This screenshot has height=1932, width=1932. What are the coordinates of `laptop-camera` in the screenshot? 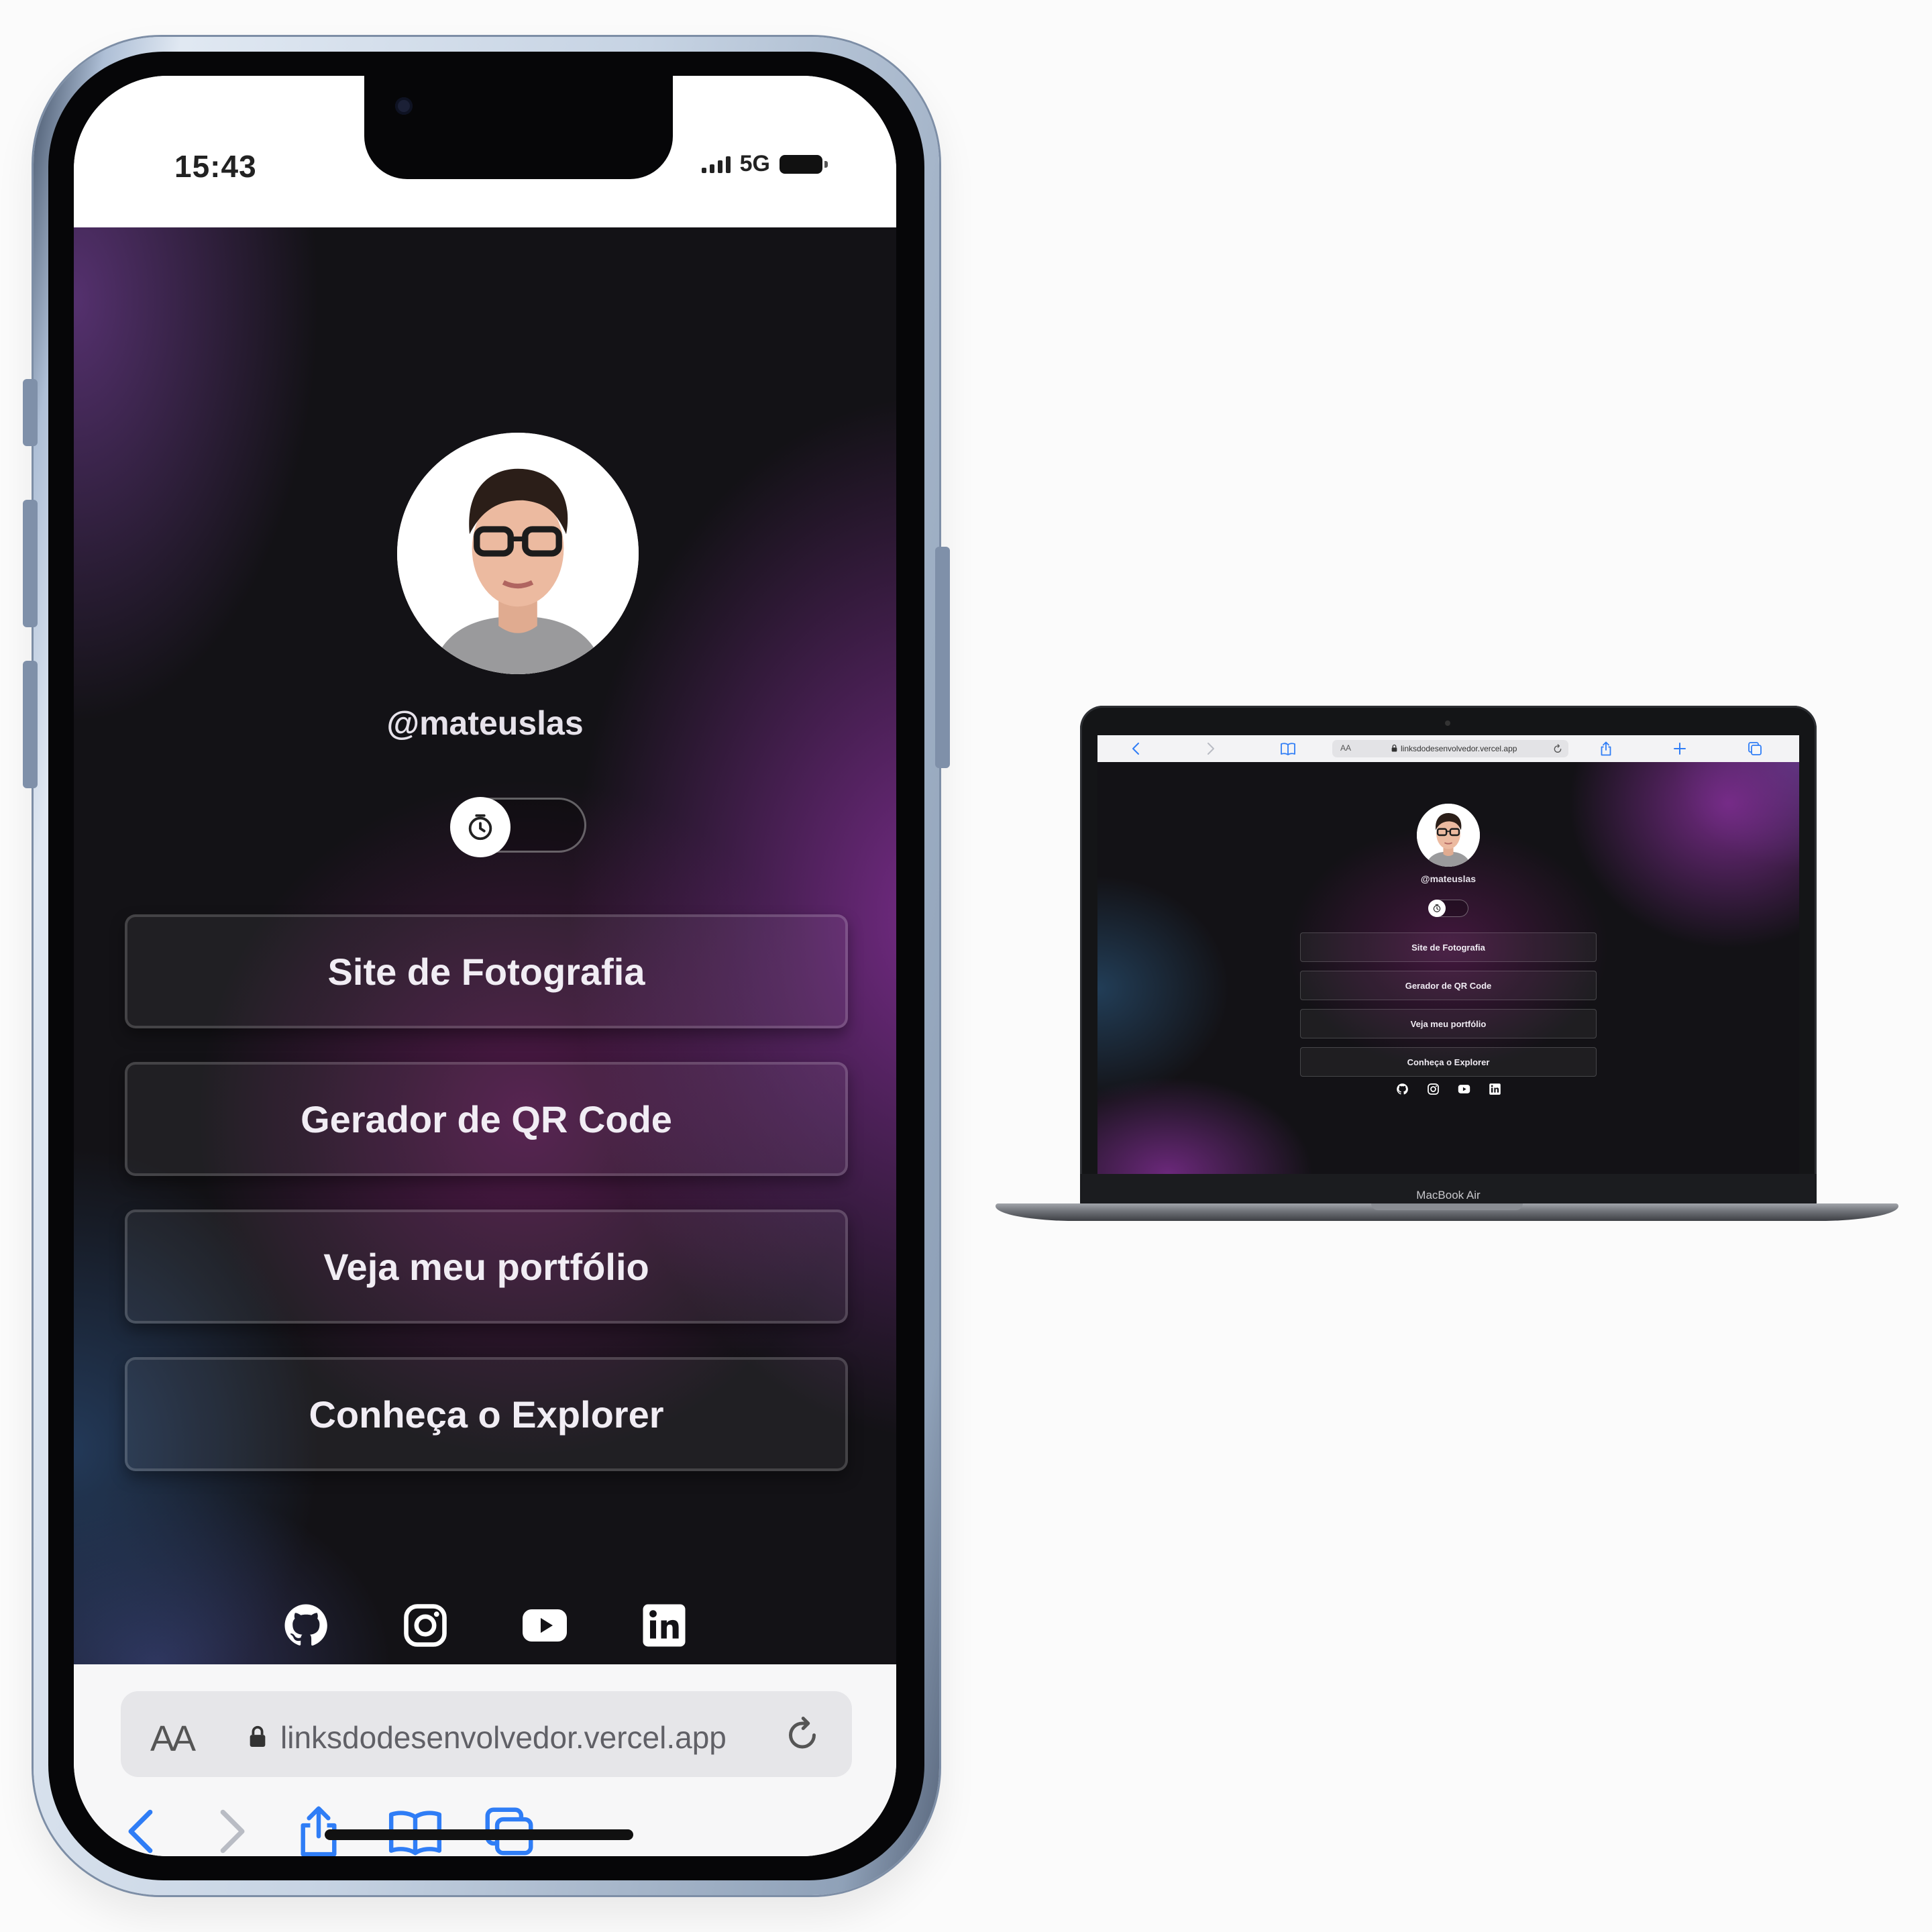 It's located at (1447, 723).